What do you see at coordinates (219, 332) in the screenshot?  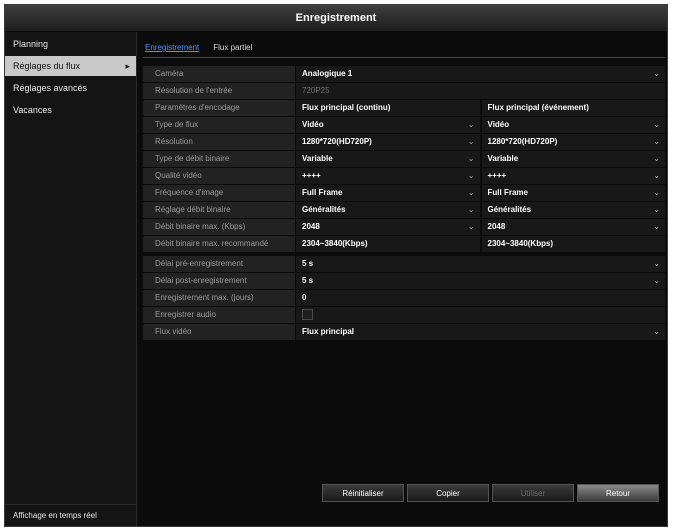 I see `video-stream-label: Flux vidéo` at bounding box center [219, 332].